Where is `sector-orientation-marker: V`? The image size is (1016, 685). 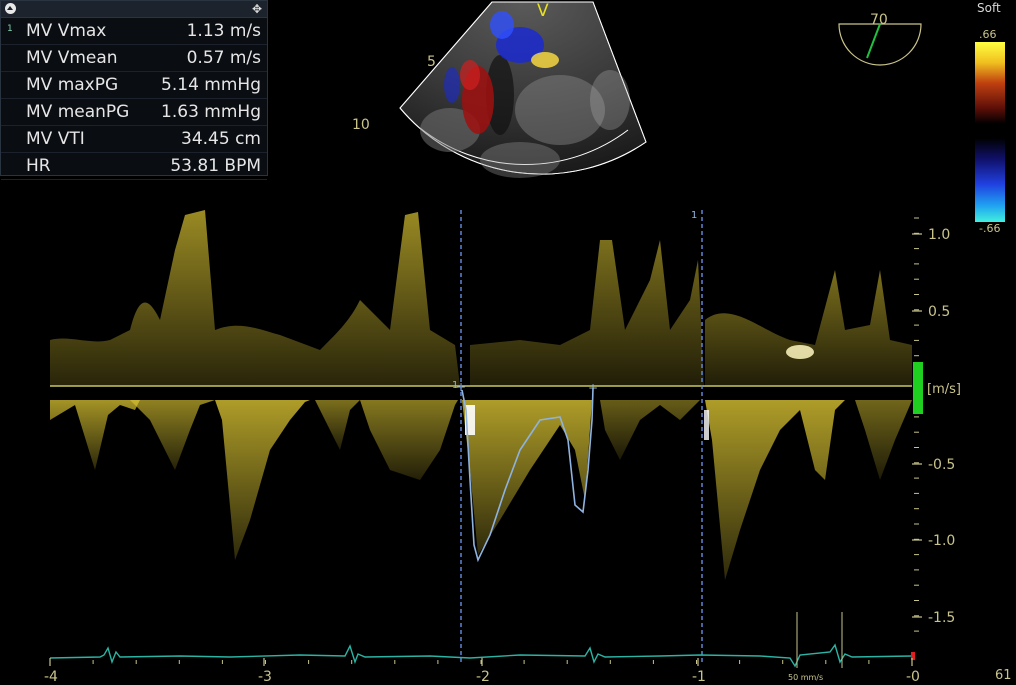
sector-orientation-marker: V is located at coordinates (543, 11).